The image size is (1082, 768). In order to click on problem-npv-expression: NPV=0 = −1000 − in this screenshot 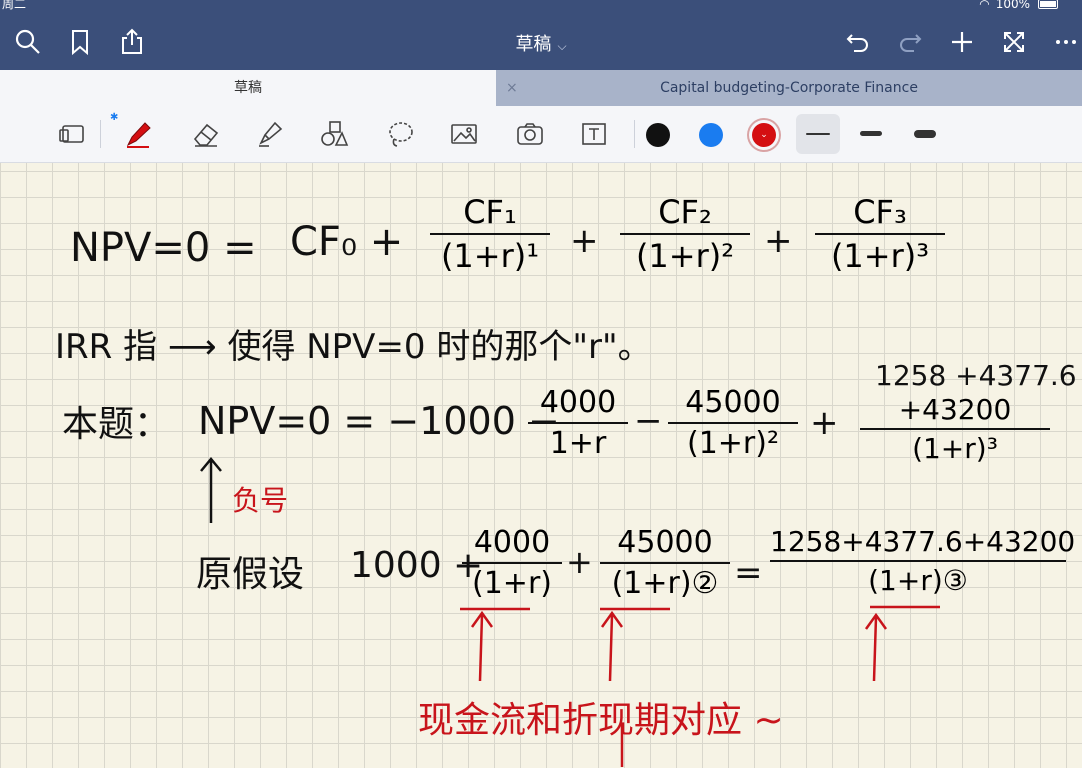, I will do `click(379, 421)`.